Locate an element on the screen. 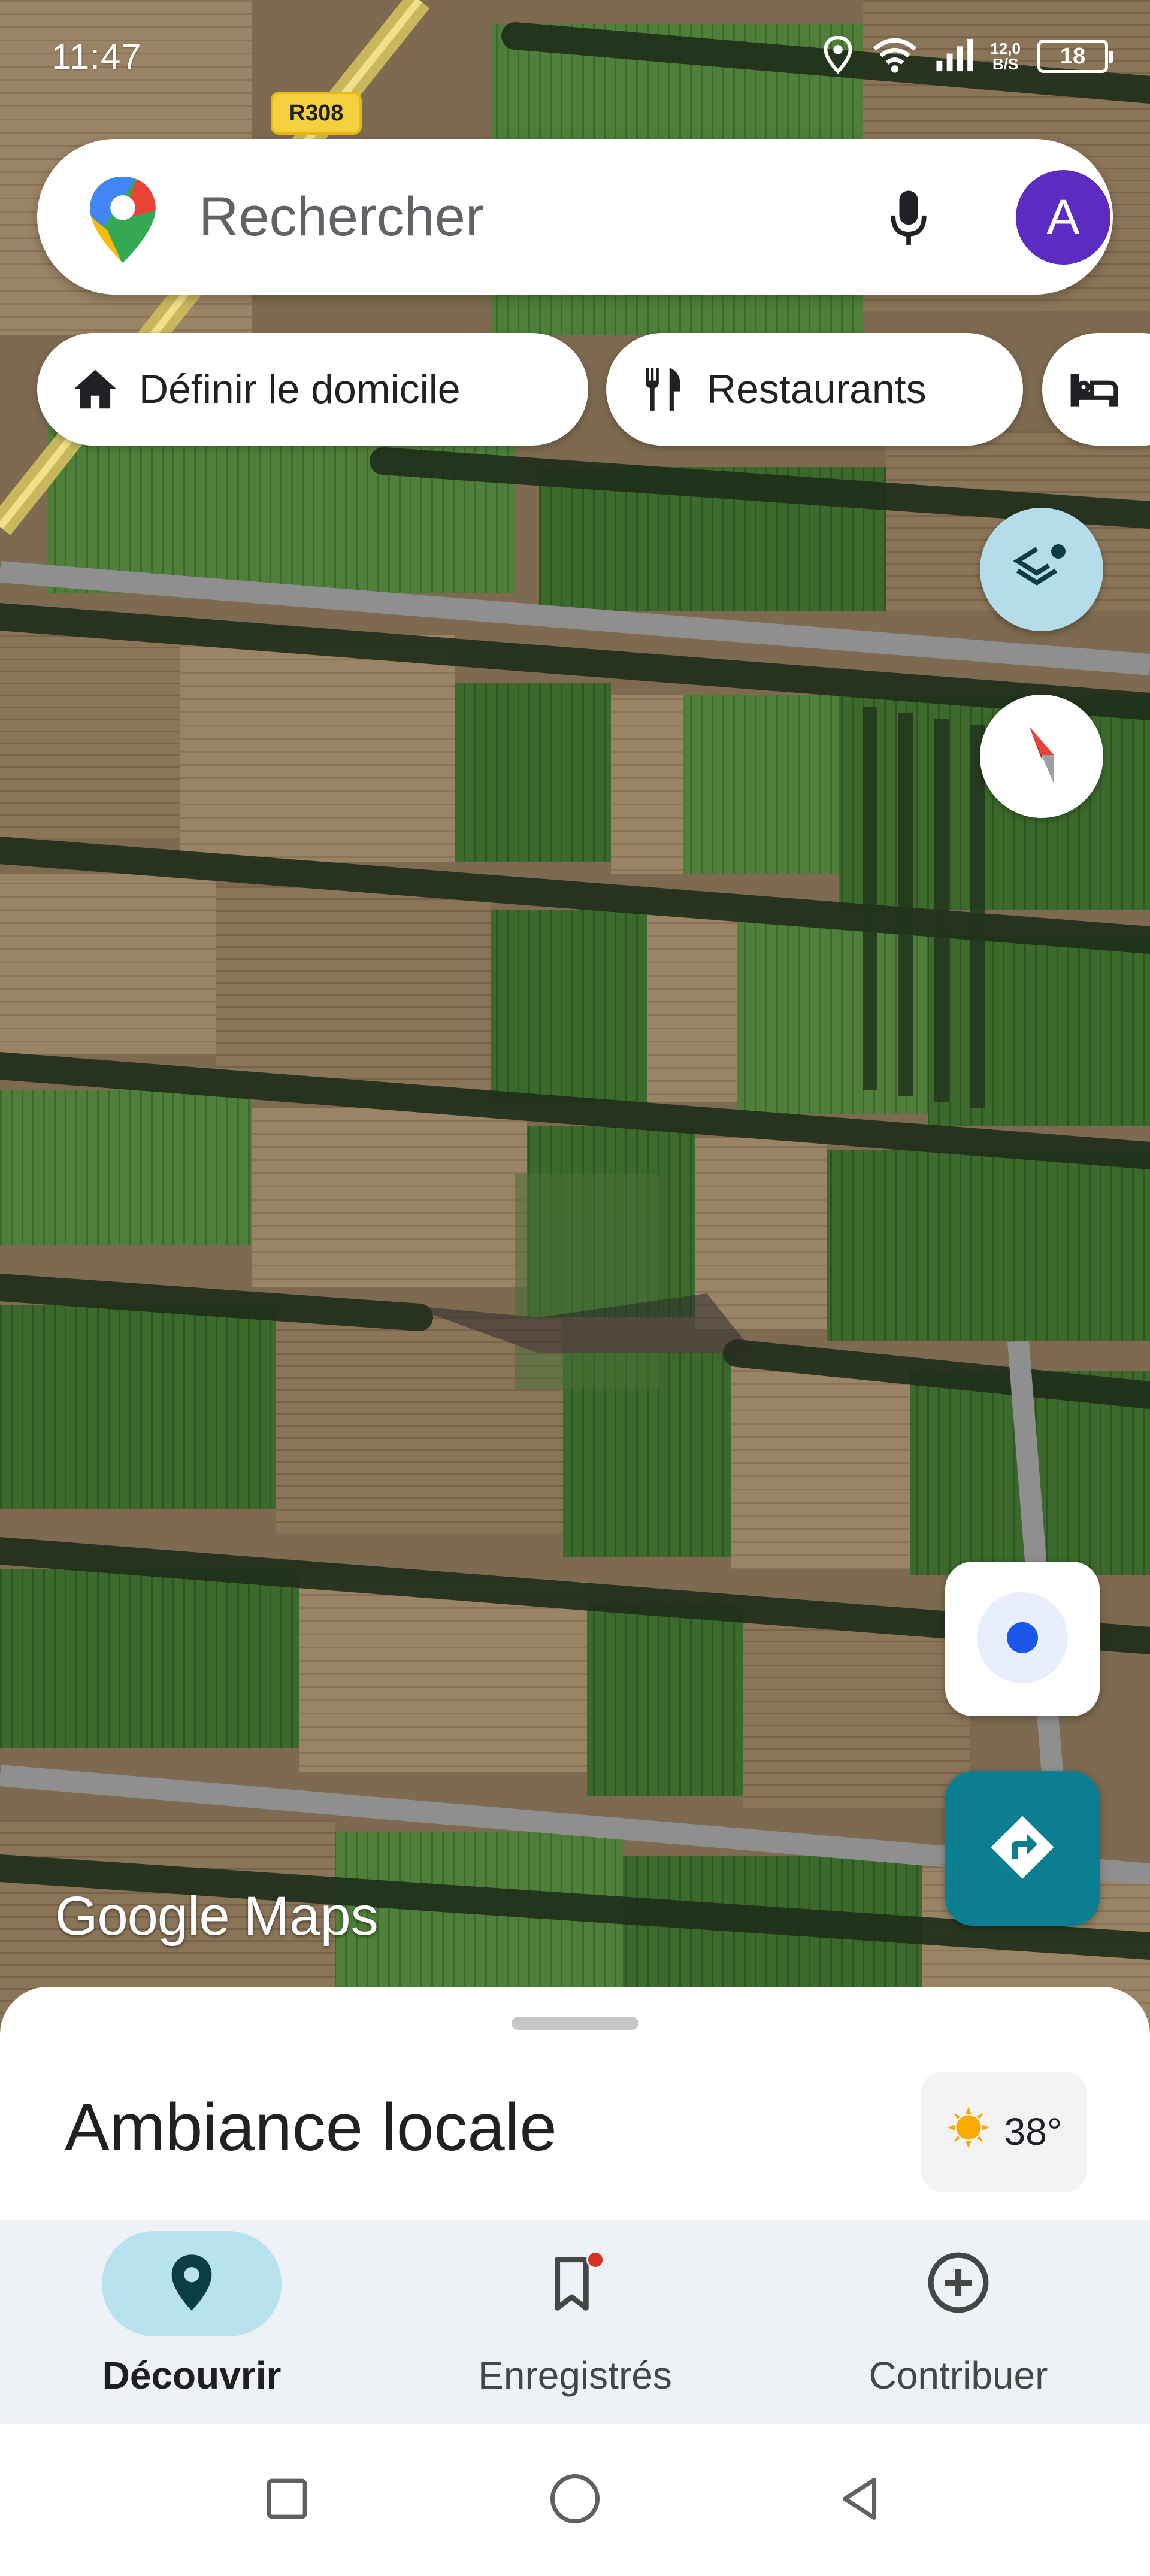  sheet-drag-handle is located at coordinates (575, 2023).